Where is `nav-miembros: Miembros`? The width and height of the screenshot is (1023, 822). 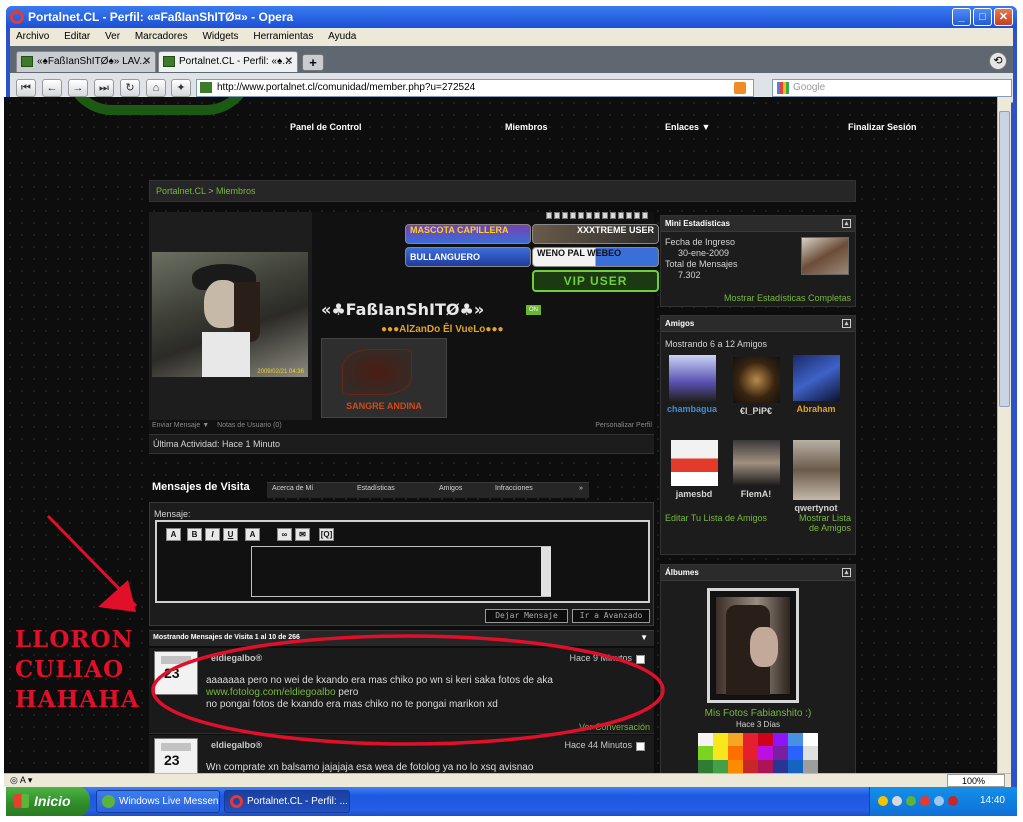
nav-miembros: Miembros is located at coordinates (526, 127).